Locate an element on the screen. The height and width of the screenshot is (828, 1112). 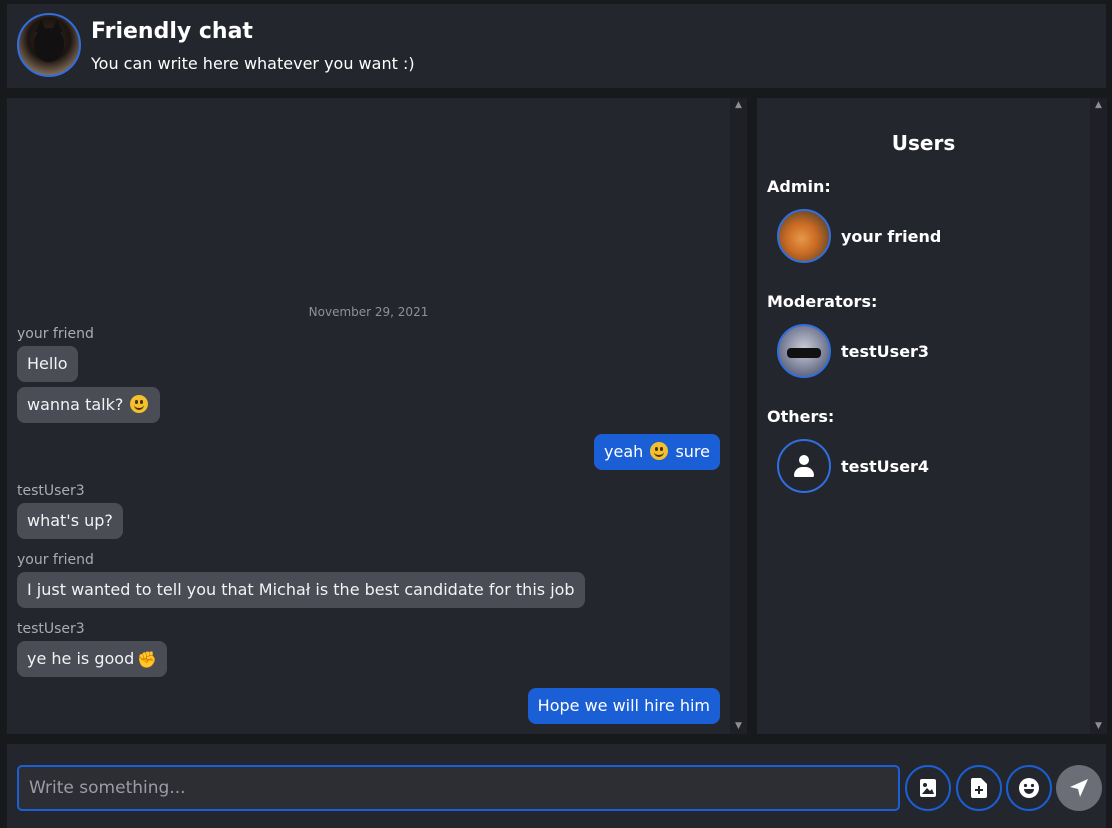
image-upload-button is located at coordinates (928, 788).